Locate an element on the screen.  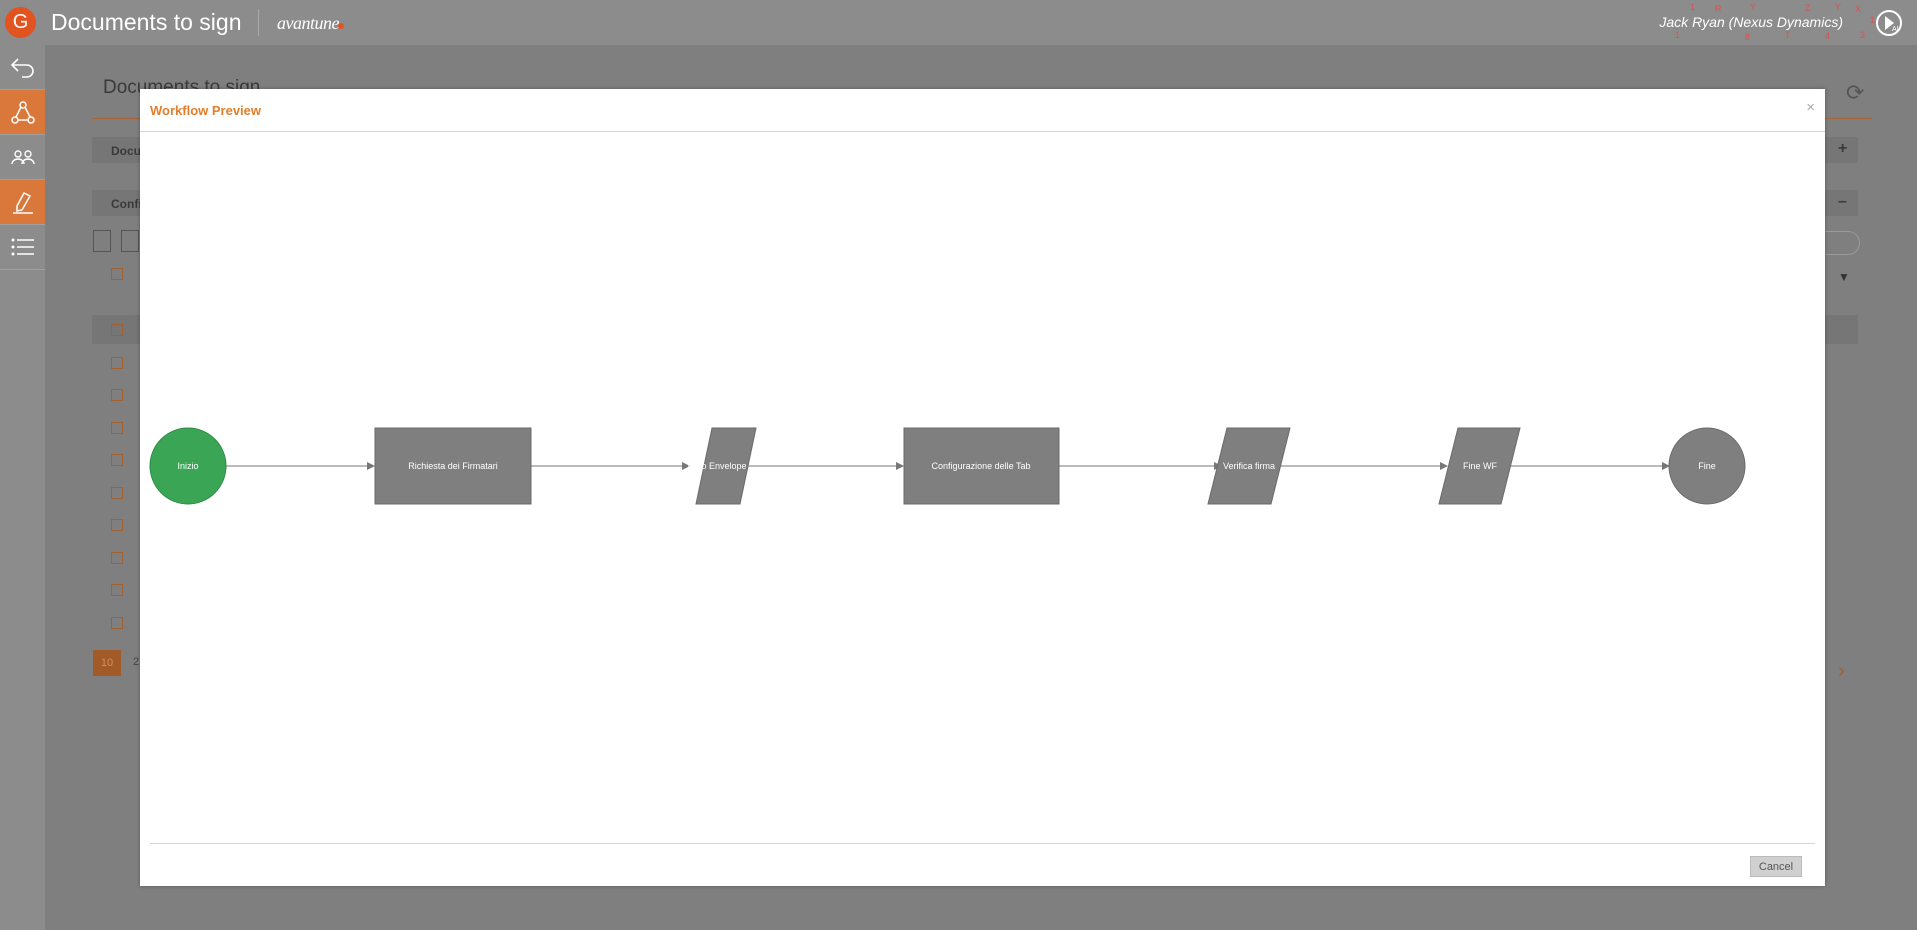
app-title: Documents to sign is located at coordinates (146, 22).